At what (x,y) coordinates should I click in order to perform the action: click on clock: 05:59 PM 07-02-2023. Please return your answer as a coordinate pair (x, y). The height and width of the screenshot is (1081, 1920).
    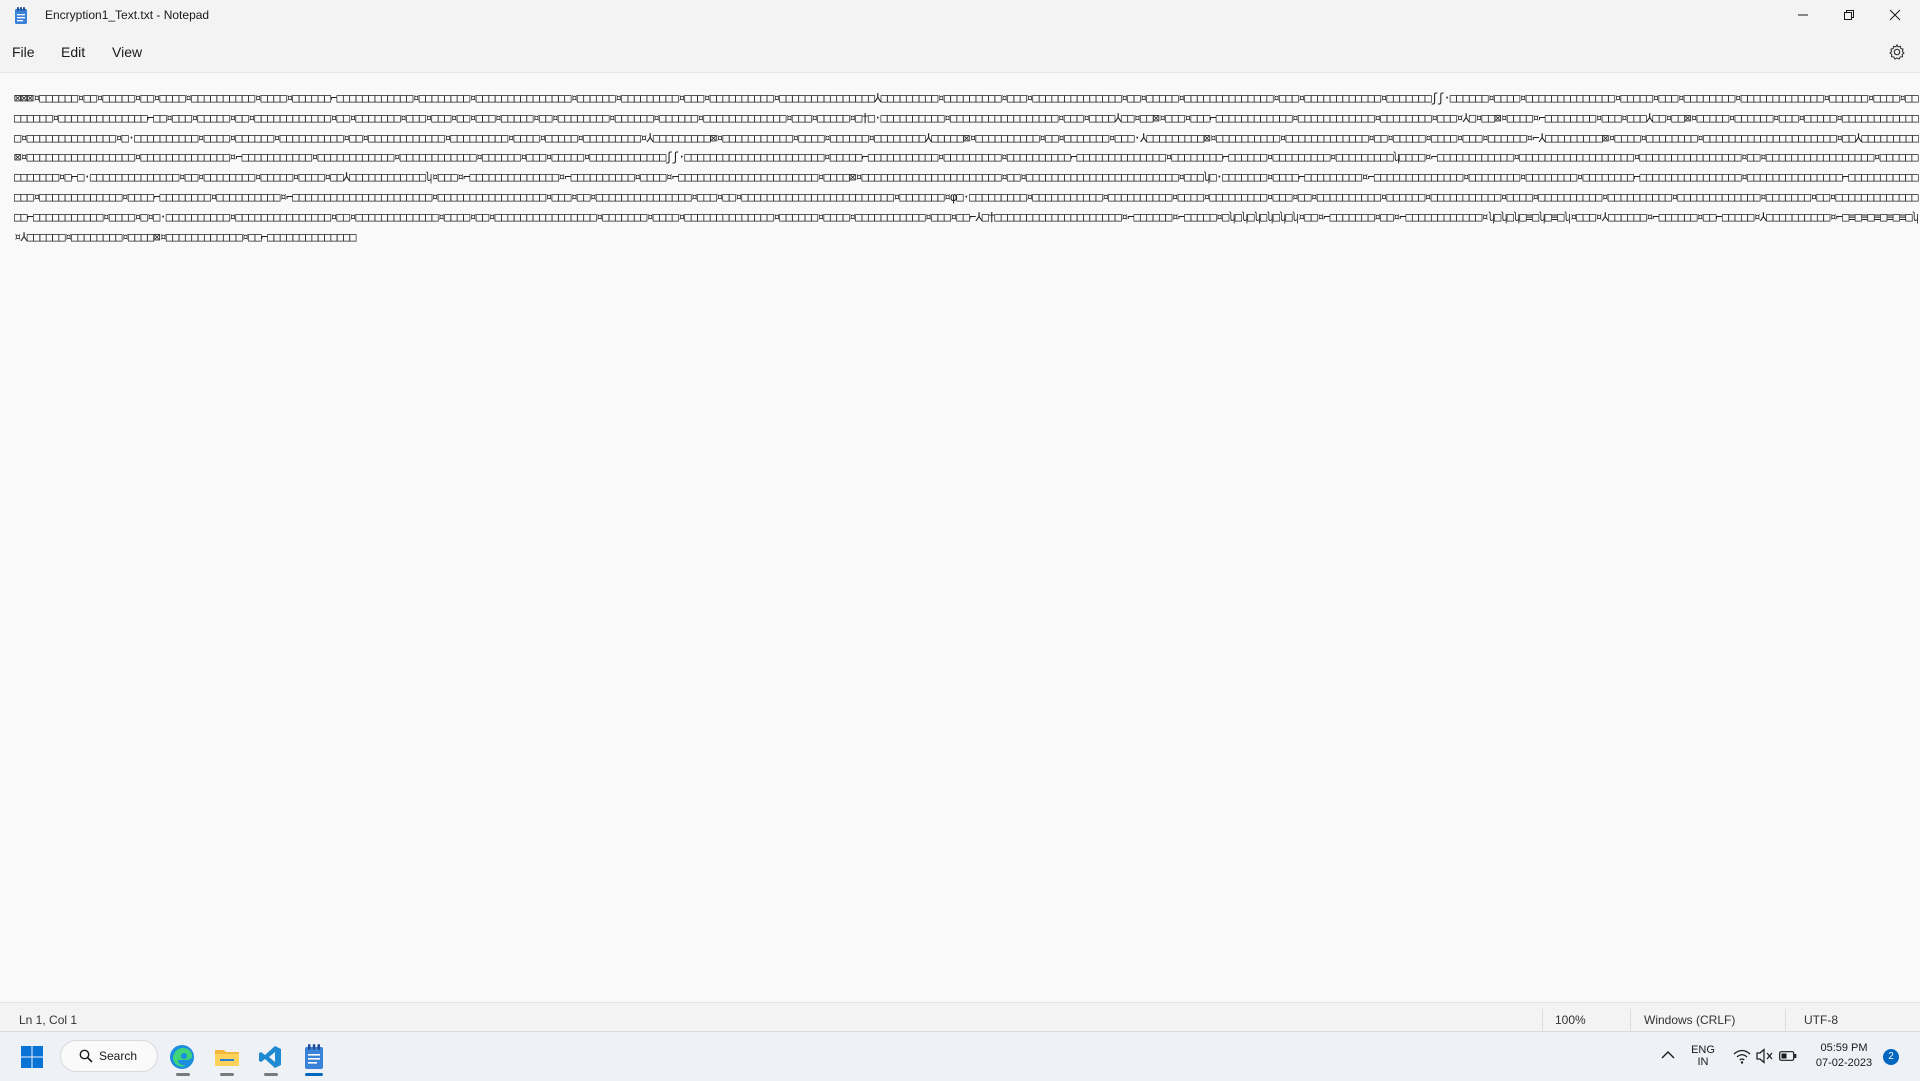
    Looking at the image, I should click on (1844, 1055).